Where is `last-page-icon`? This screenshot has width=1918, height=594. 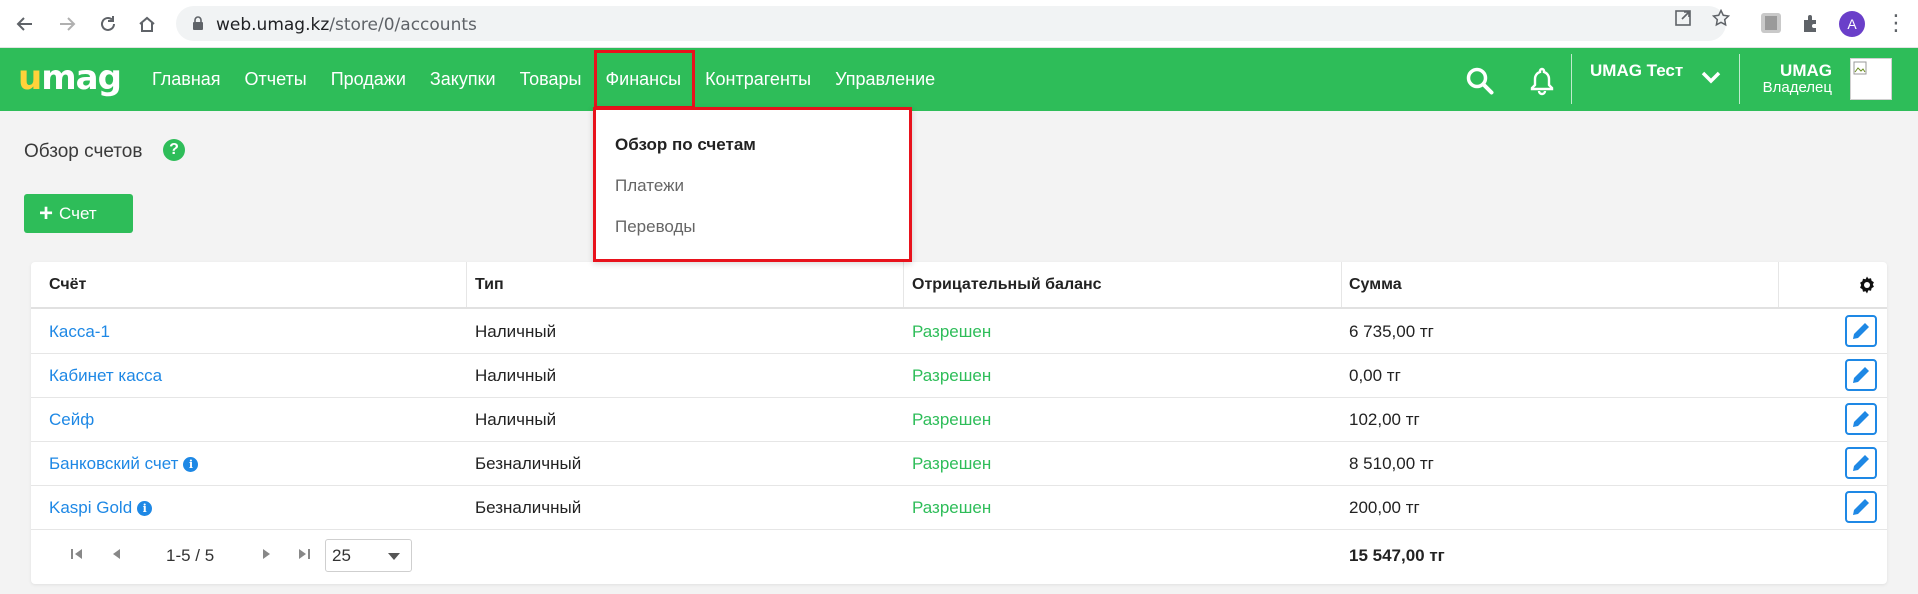 last-page-icon is located at coordinates (304, 554).